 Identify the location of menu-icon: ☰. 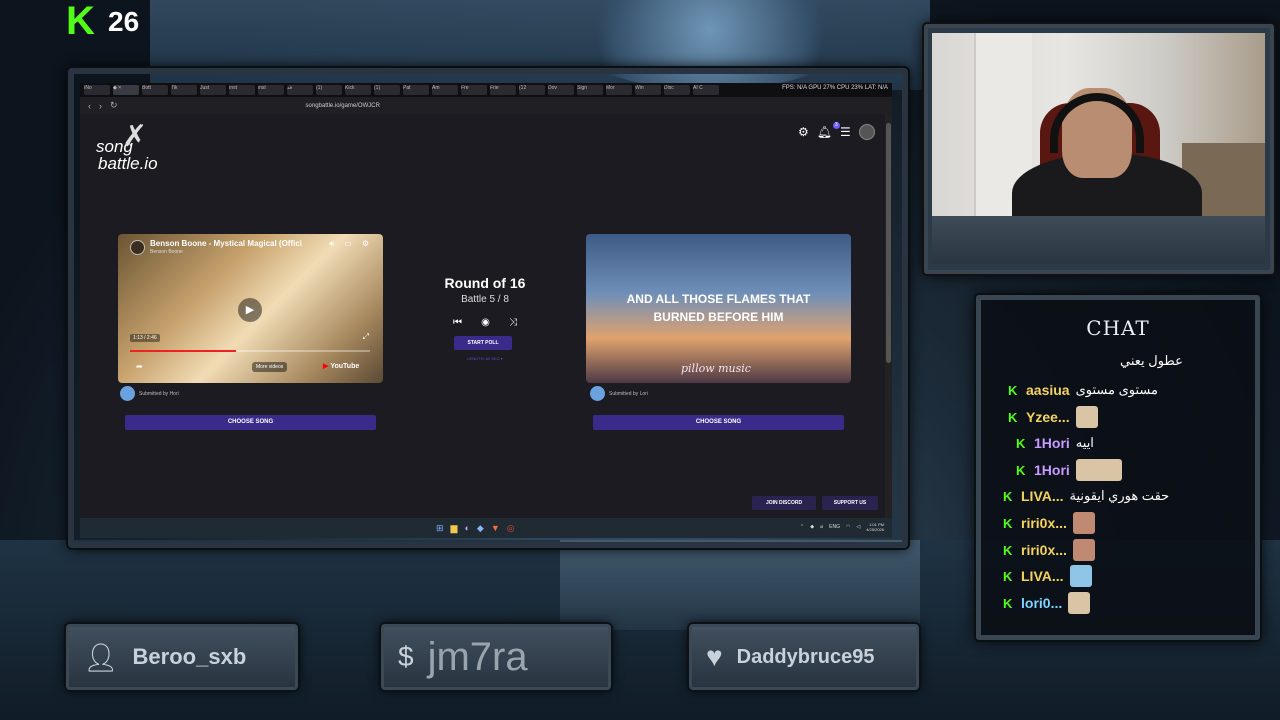
(845, 132).